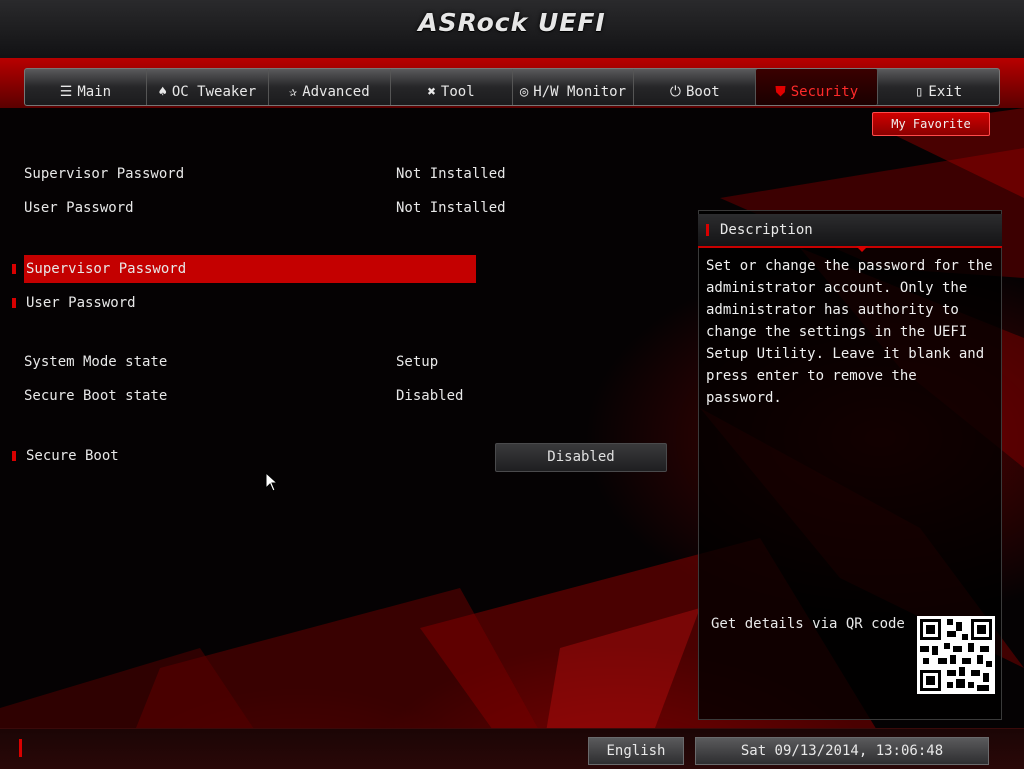 The height and width of the screenshot is (769, 1024). I want to click on user-password-item: User Password, so click(240, 303).